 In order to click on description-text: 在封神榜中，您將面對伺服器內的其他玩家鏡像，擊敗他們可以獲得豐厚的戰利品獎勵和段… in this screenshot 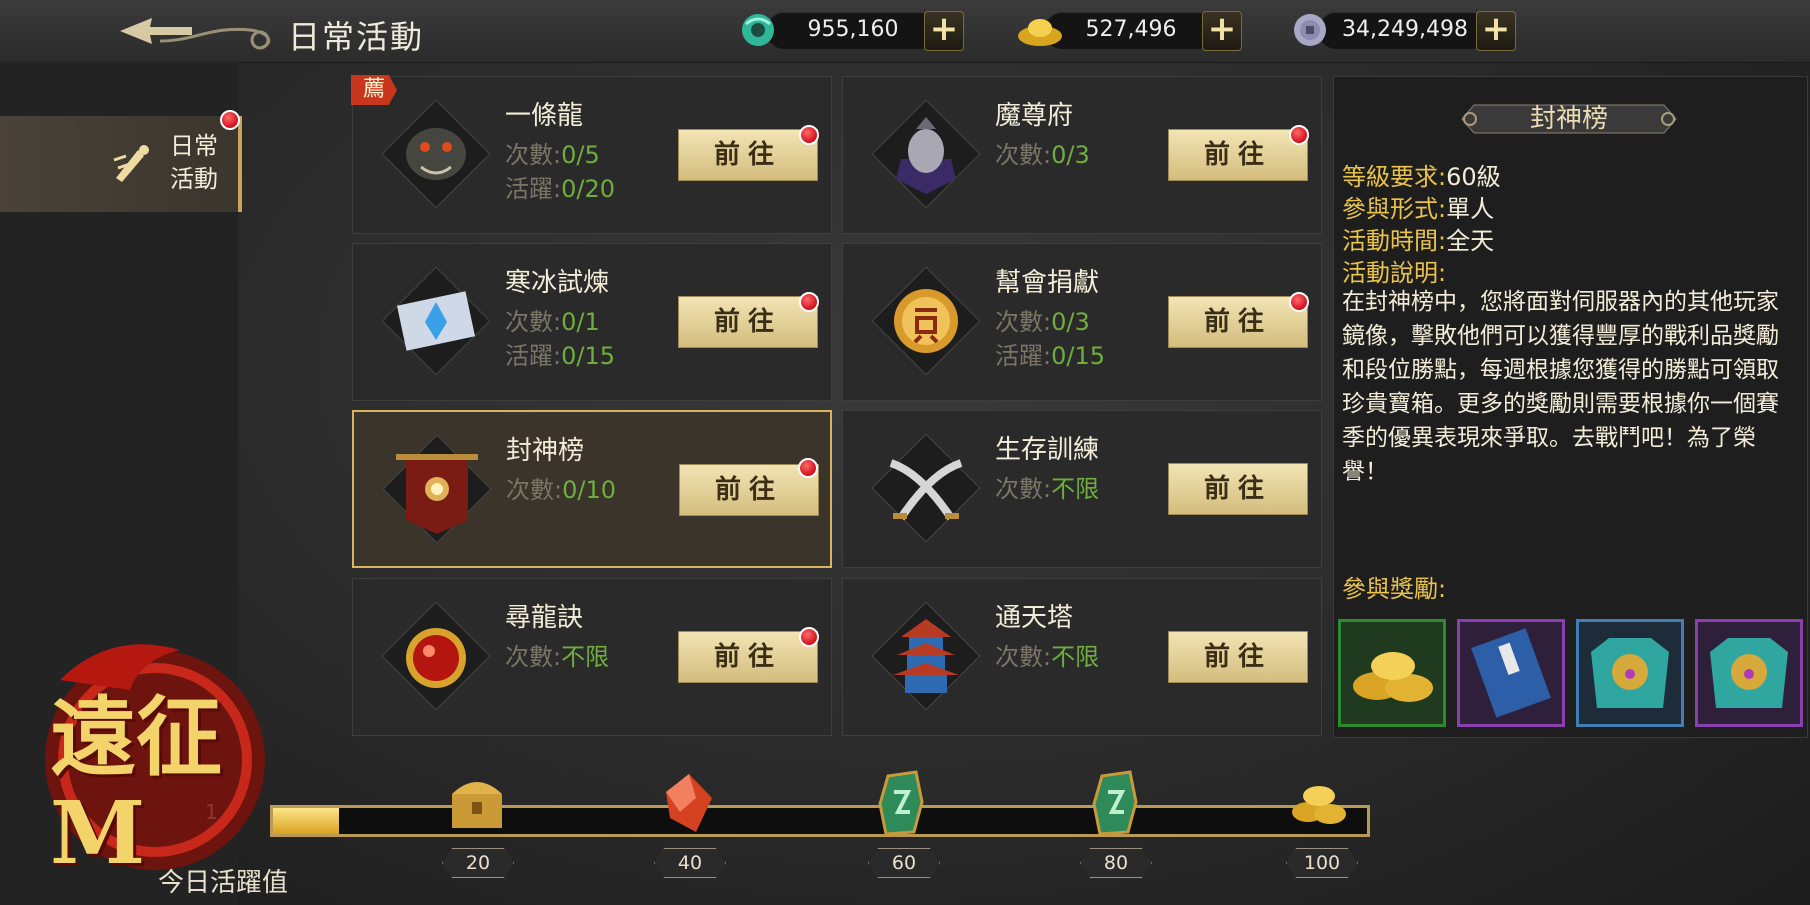, I will do `click(1560, 387)`.